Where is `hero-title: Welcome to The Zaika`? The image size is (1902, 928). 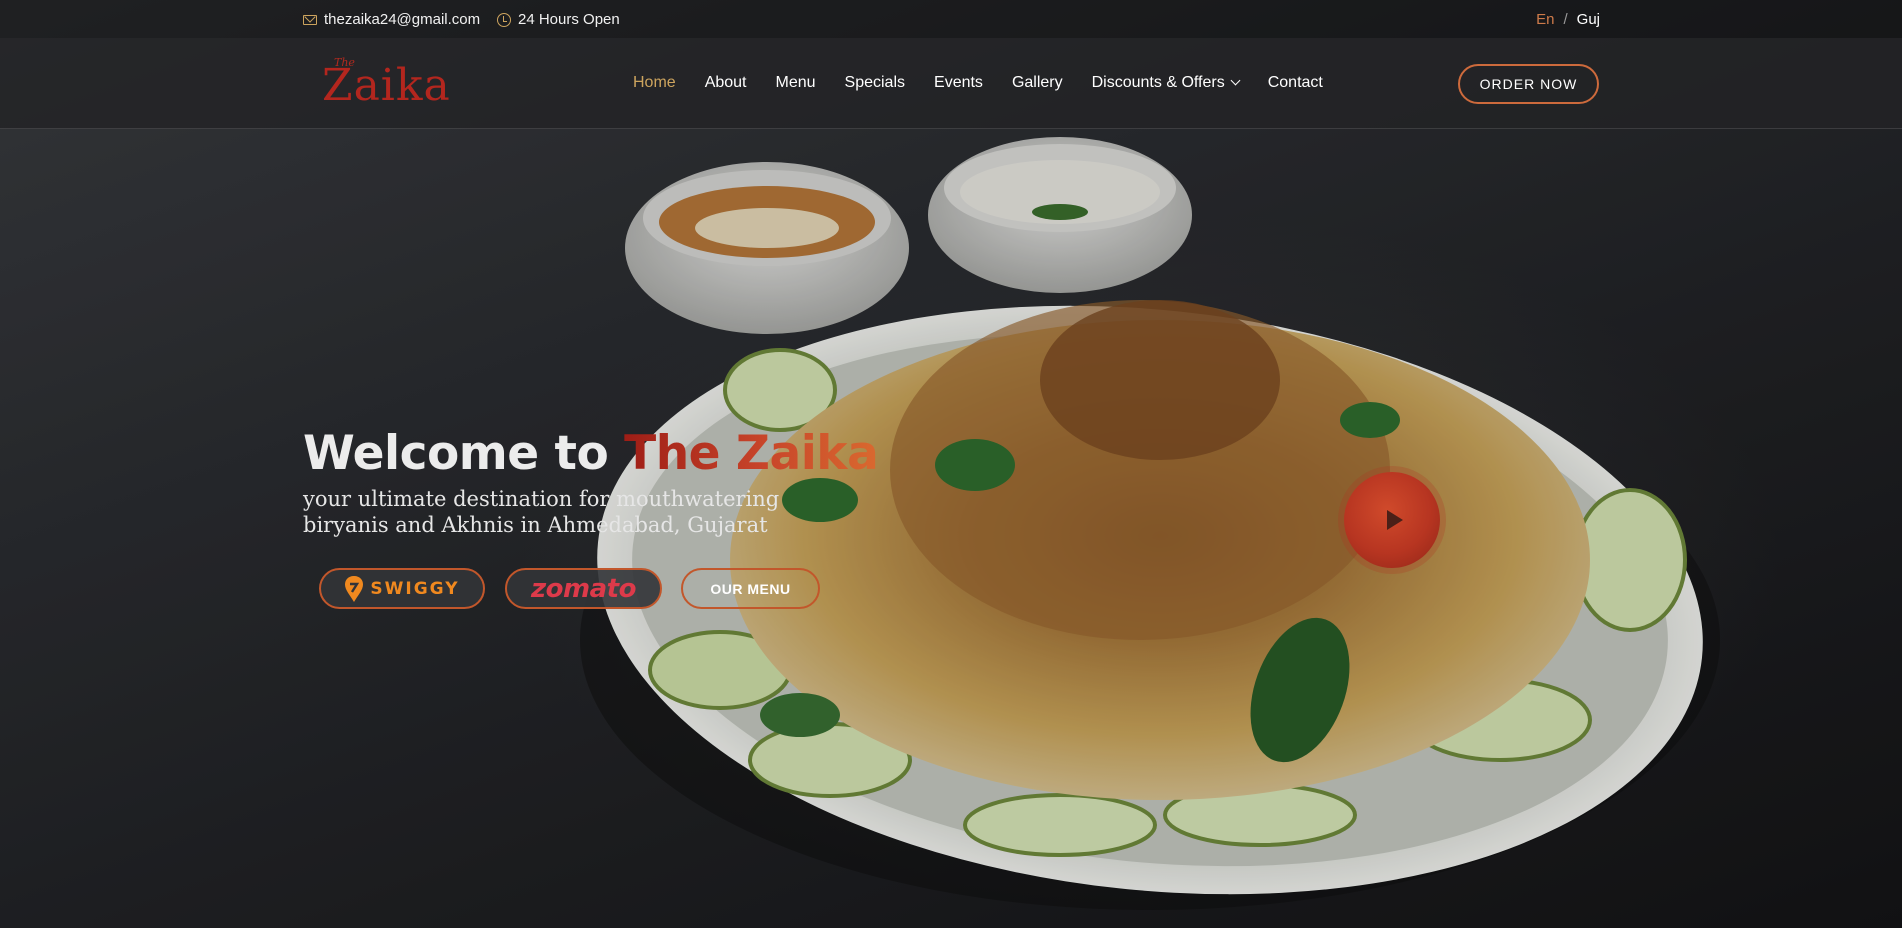
hero-title: Welcome to The Zaika is located at coordinates (591, 453).